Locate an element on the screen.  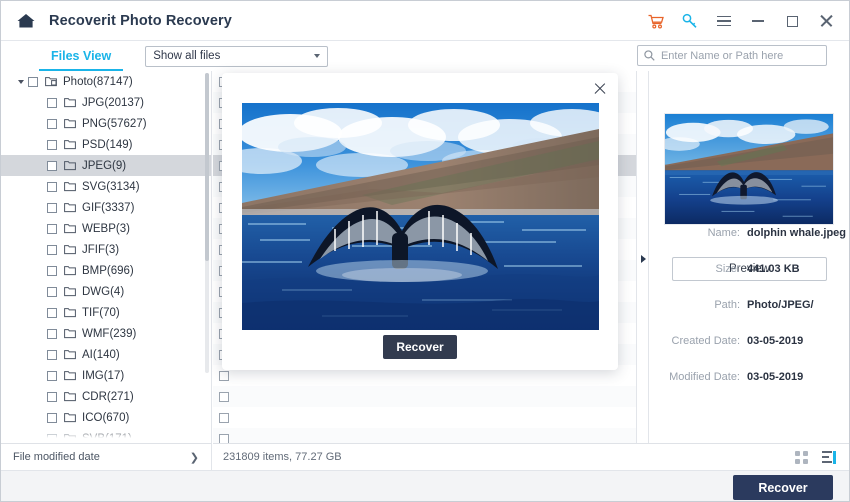
modal-close-icon is located at coordinates (600, 89).